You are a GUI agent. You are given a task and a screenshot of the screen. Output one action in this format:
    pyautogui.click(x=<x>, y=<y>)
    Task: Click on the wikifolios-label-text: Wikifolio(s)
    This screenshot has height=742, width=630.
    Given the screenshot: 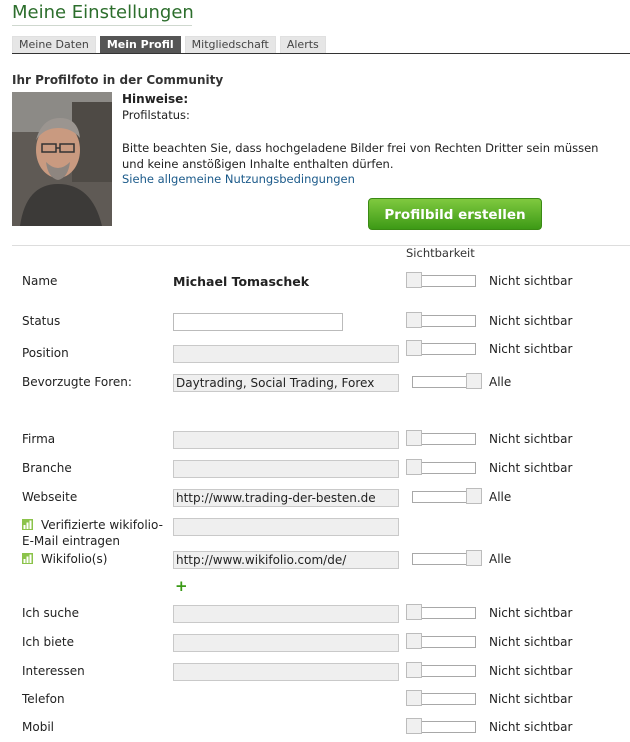 What is the action you would take?
    pyautogui.click(x=74, y=559)
    